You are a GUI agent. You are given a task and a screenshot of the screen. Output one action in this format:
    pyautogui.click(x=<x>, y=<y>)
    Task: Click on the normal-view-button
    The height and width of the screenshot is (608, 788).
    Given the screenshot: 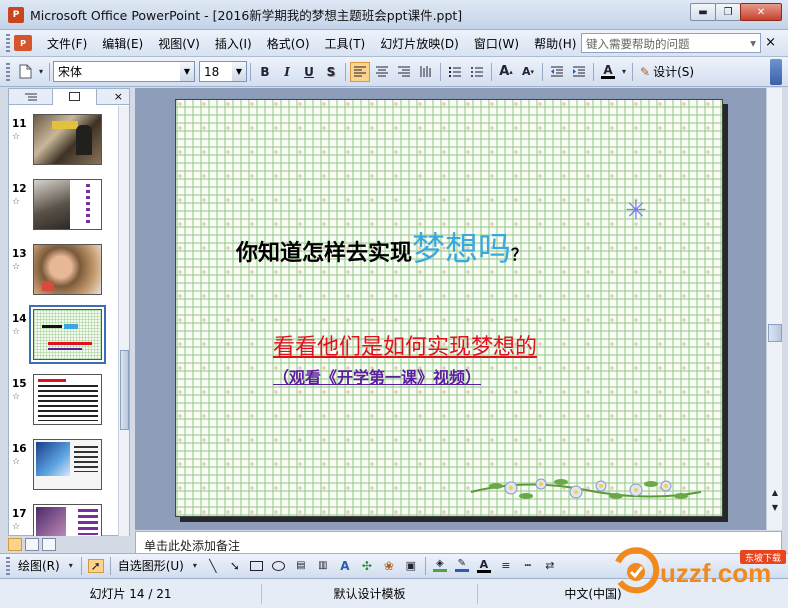 What is the action you would take?
    pyautogui.click(x=15, y=544)
    